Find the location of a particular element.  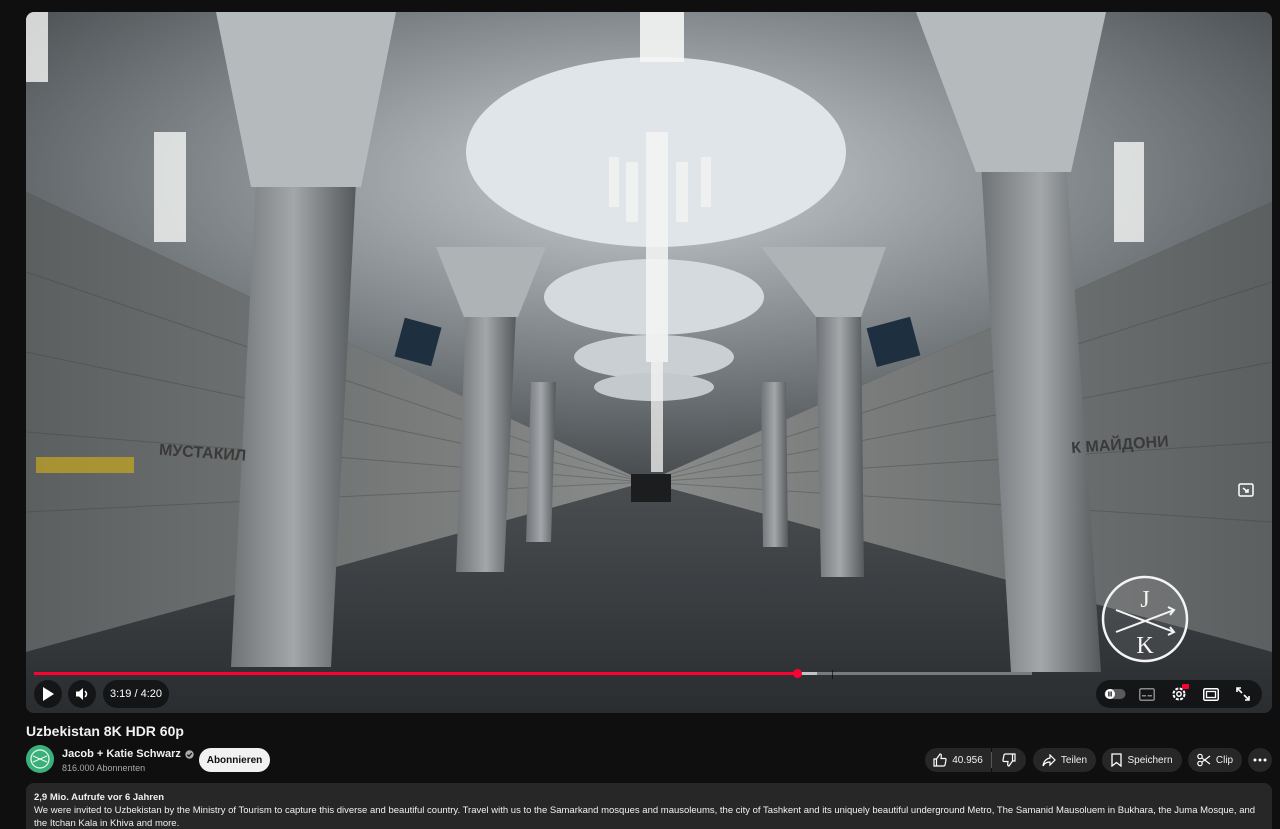

more-horizontal-icon is located at coordinates (1260, 760).